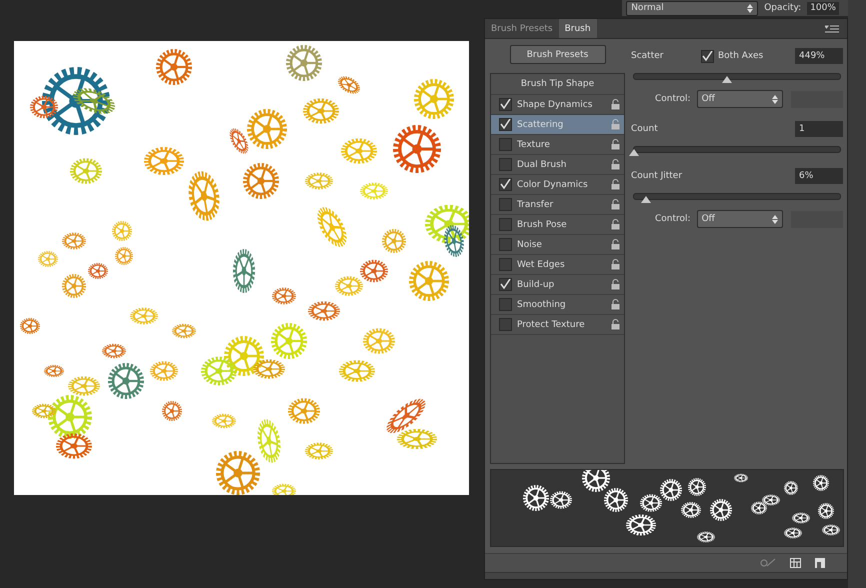 This screenshot has height=588, width=866. I want to click on menu-icon, so click(832, 28).